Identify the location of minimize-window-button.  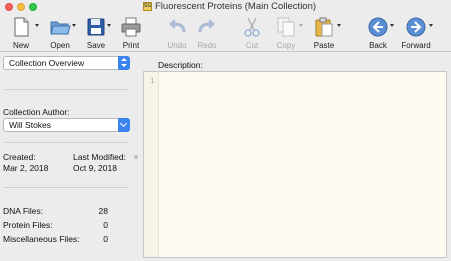
(21, 7).